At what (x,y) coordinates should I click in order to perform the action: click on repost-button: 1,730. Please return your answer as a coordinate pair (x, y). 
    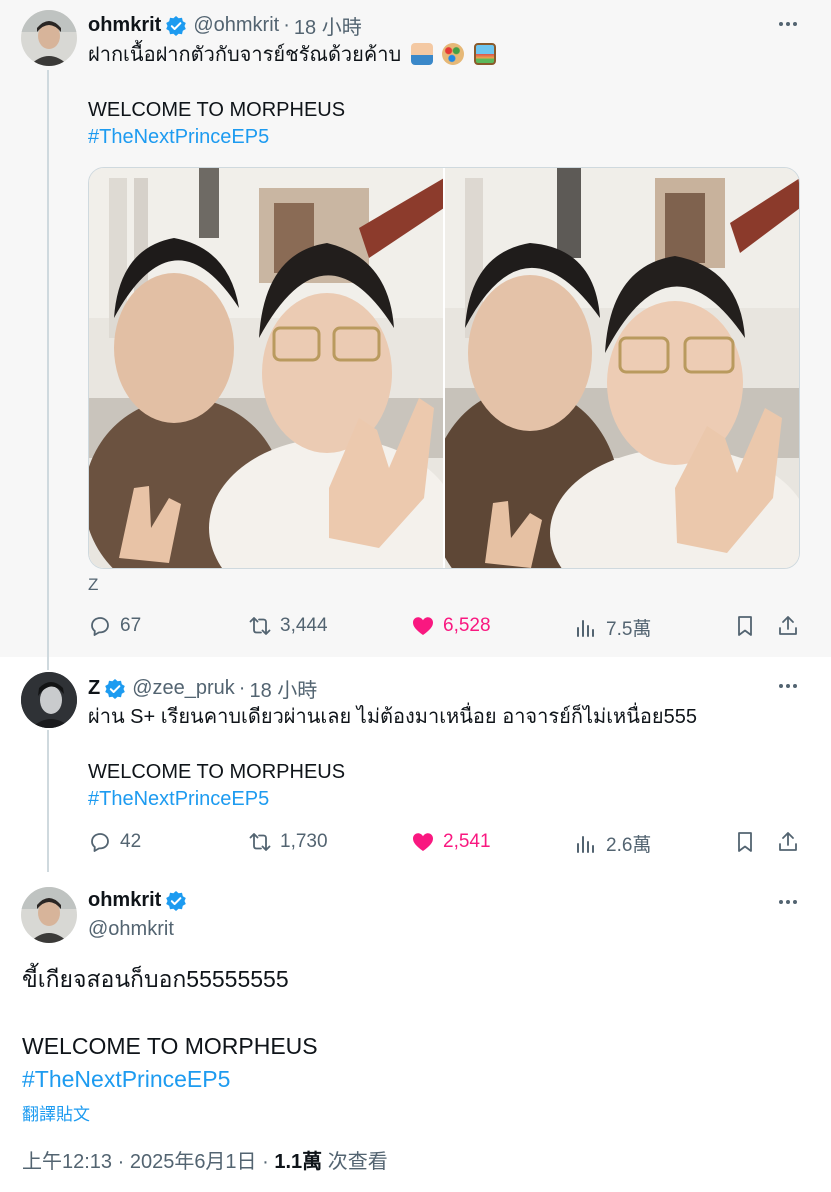
    Looking at the image, I should click on (288, 842).